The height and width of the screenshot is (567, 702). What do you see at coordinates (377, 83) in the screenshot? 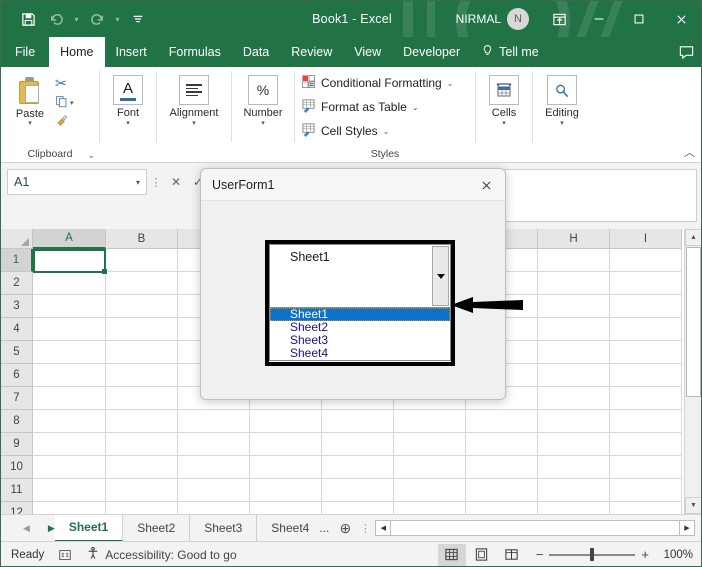
I see `conditional-formatting-button: Conditional Formatting ⌄` at bounding box center [377, 83].